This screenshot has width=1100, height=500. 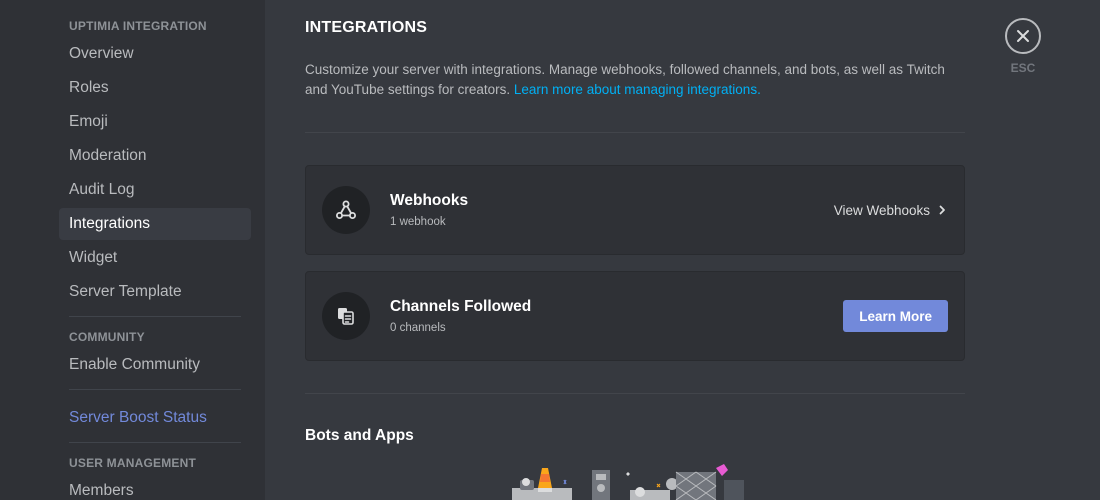 I want to click on webhook-icon, so click(x=346, y=210).